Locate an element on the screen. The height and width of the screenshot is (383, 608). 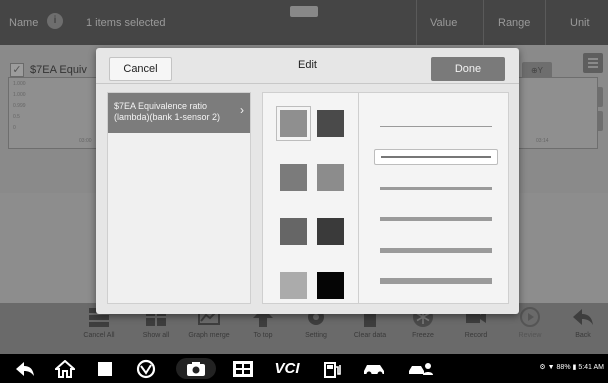
name-column-label: Name is located at coordinates (24, 23).